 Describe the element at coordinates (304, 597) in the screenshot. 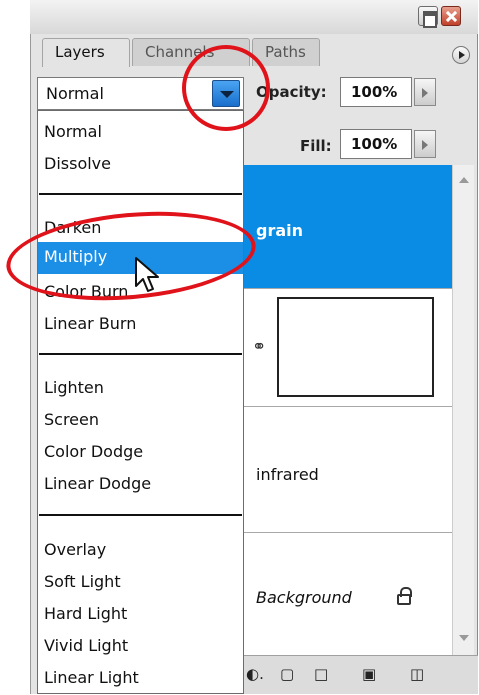

I see `layer-name: Background` at that location.